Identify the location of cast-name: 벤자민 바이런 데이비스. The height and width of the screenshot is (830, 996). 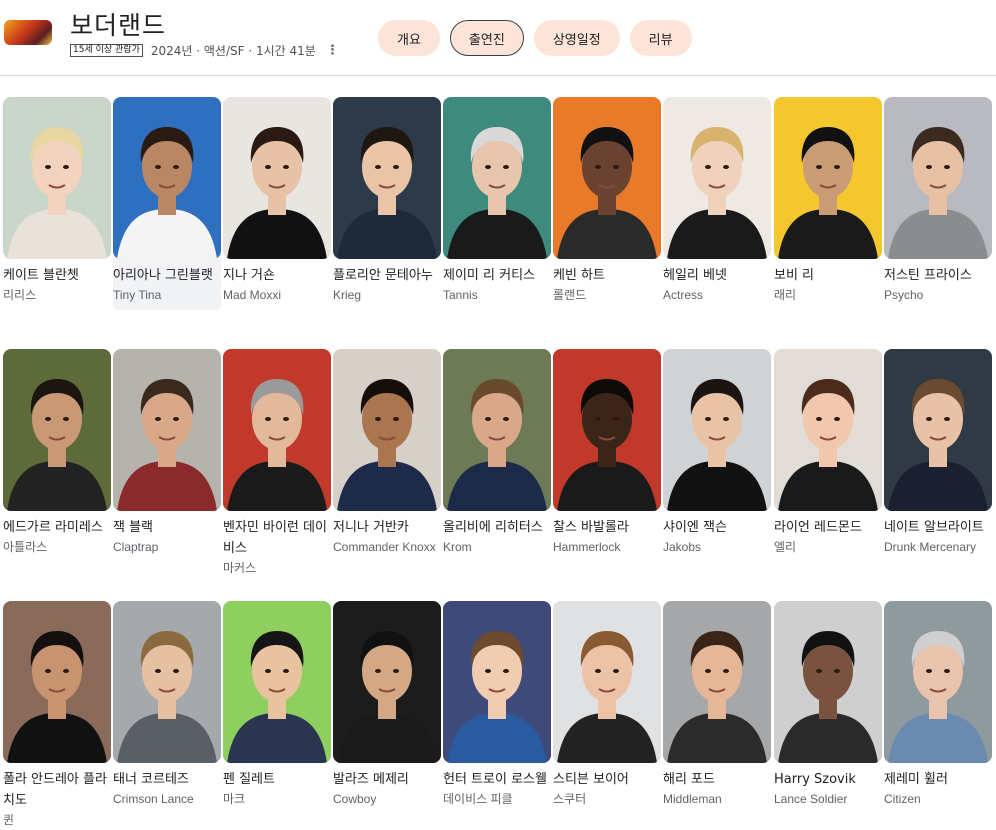
(277, 538).